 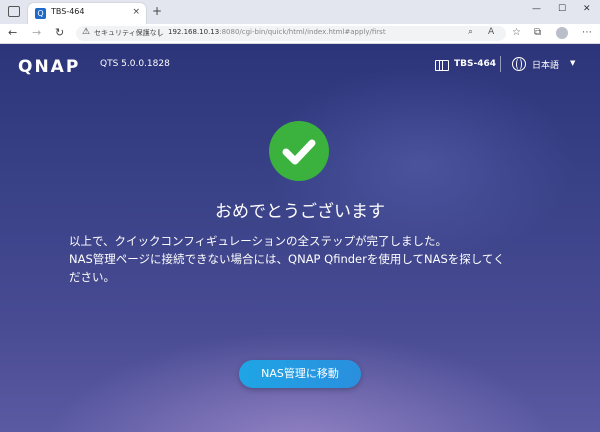 What do you see at coordinates (545, 64) in the screenshot?
I see `language-selector: 日本語` at bounding box center [545, 64].